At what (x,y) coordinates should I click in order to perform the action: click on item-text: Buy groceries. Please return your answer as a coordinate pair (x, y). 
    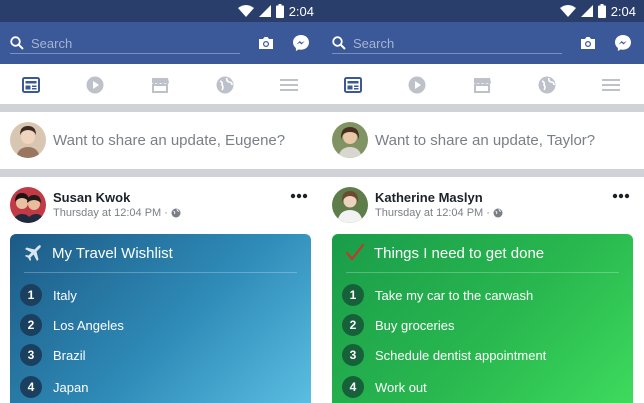
    Looking at the image, I should click on (415, 325).